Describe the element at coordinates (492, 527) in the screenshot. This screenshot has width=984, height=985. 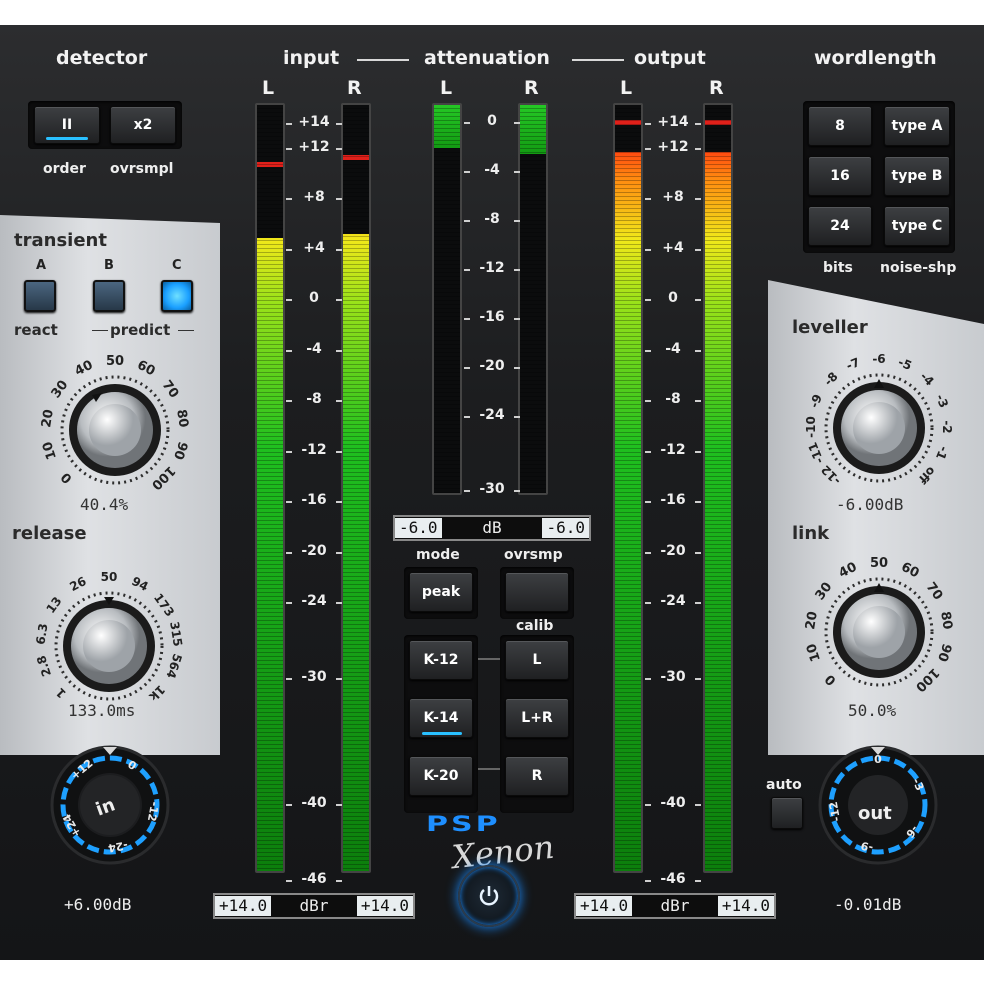
I see `atten-readout-unit: dB` at that location.